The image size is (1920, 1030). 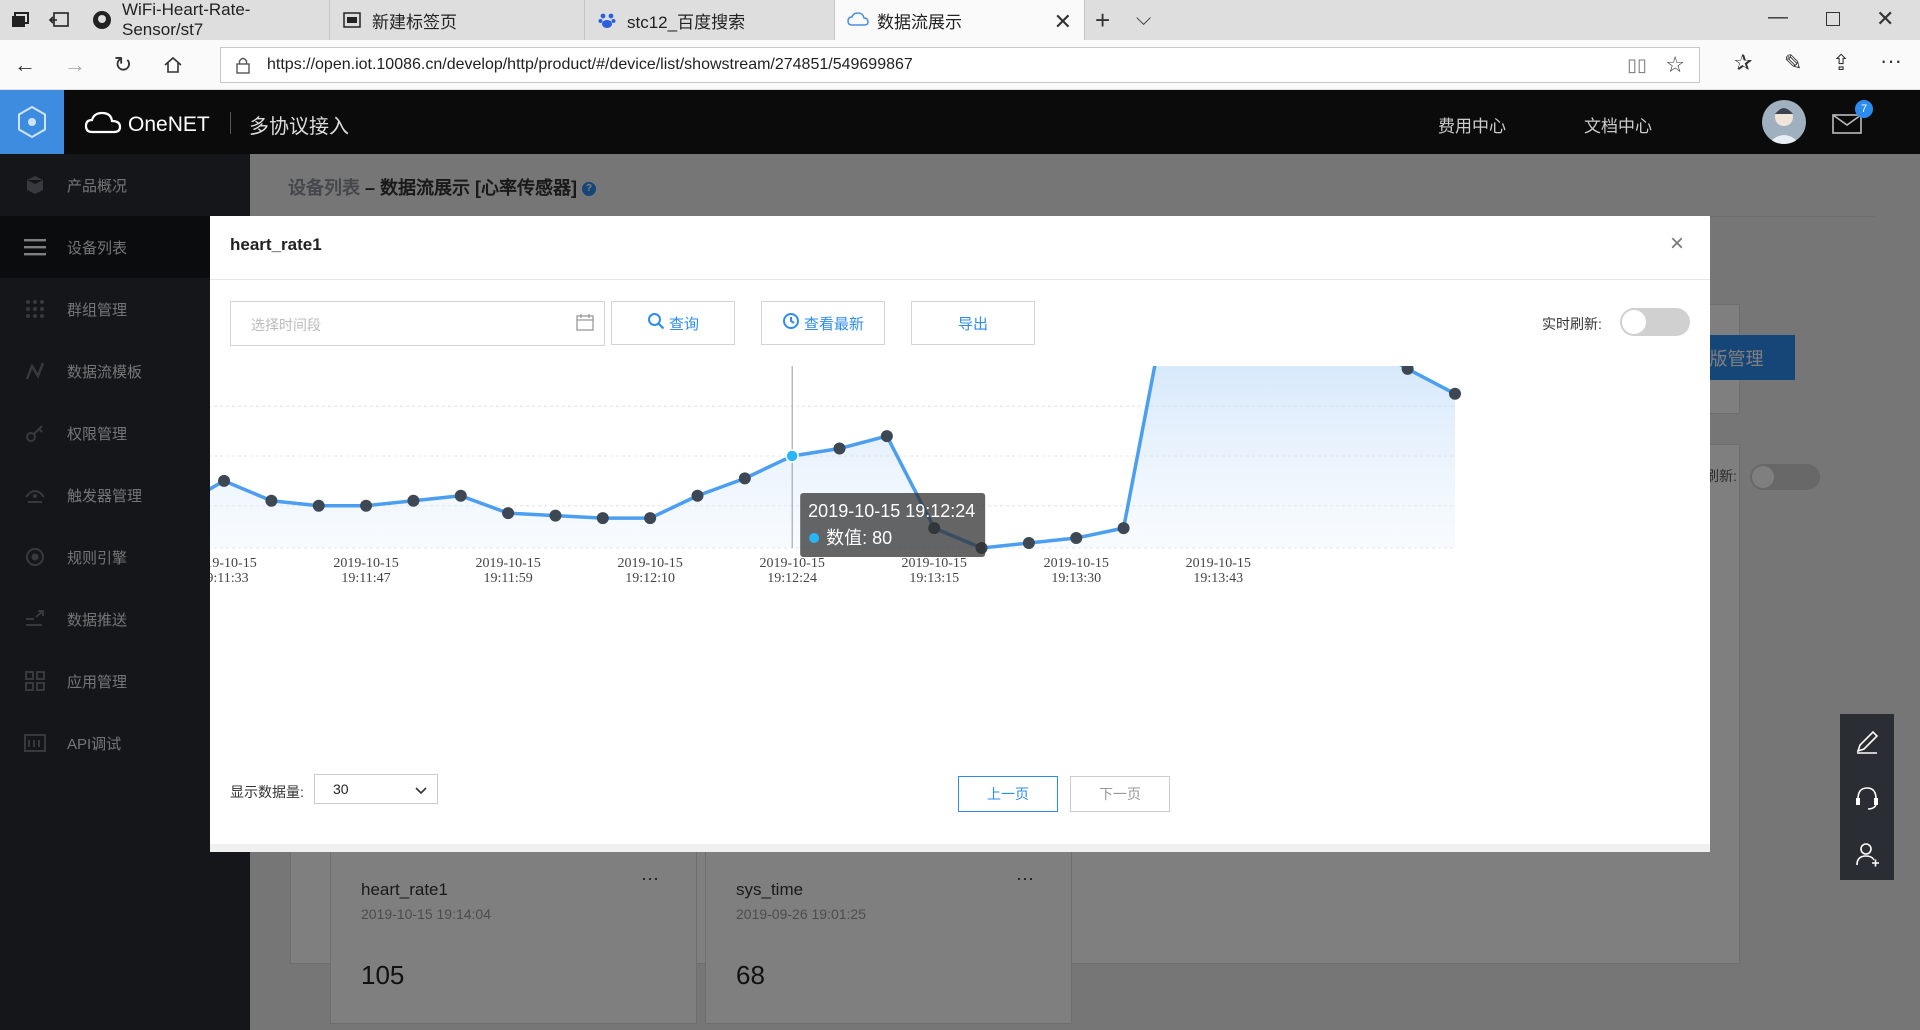 What do you see at coordinates (147, 124) in the screenshot?
I see `onenet-brand: OneNET` at bounding box center [147, 124].